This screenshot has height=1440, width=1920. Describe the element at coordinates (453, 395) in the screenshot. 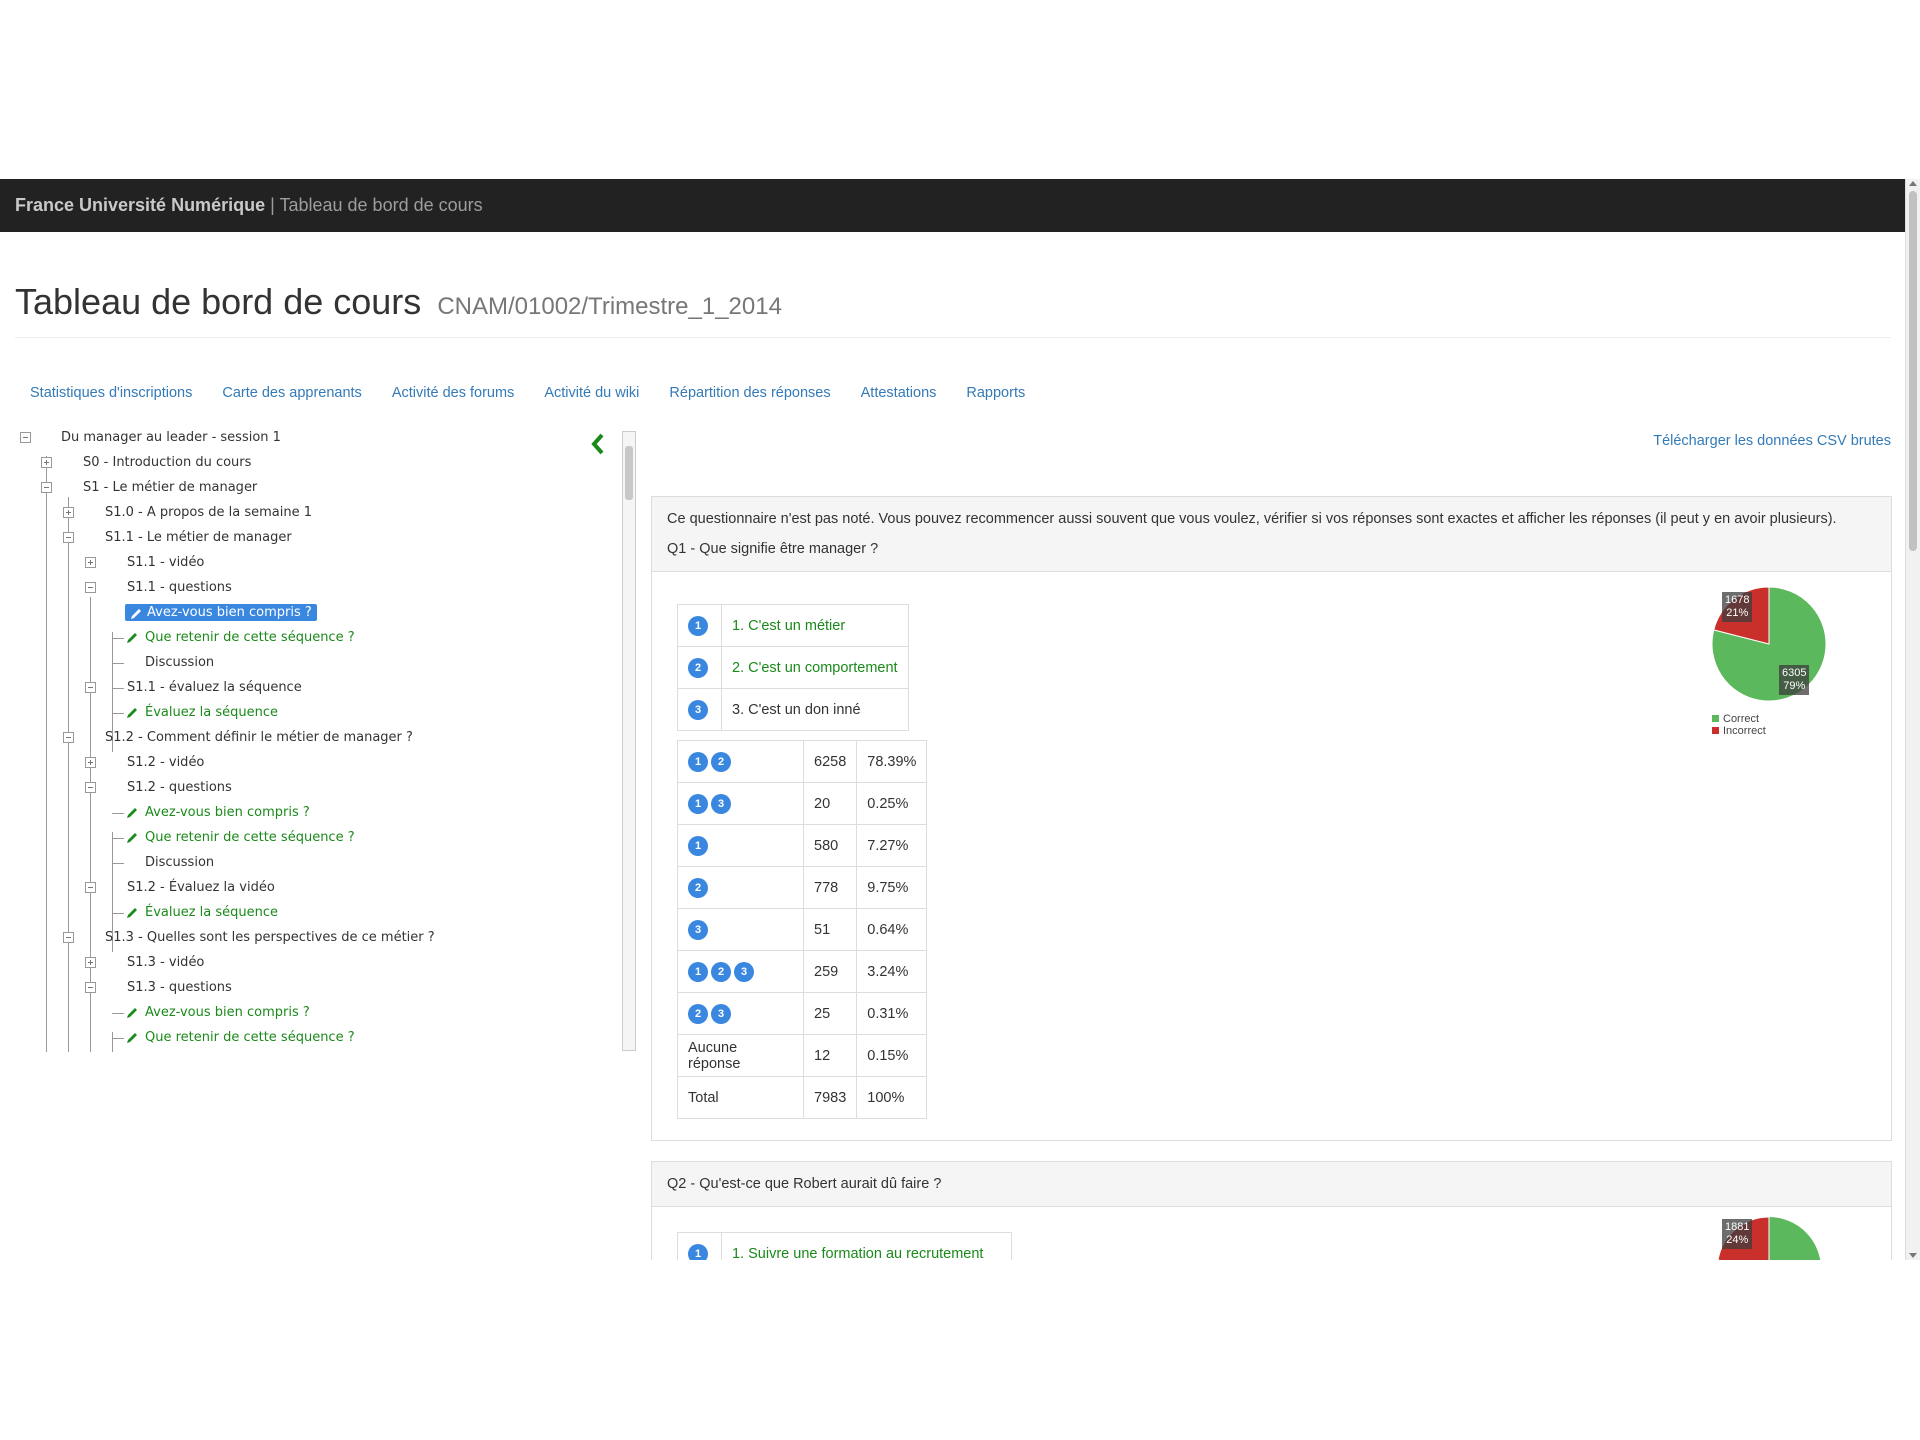

I see `tab-forum-activity: Activité des forums` at that location.